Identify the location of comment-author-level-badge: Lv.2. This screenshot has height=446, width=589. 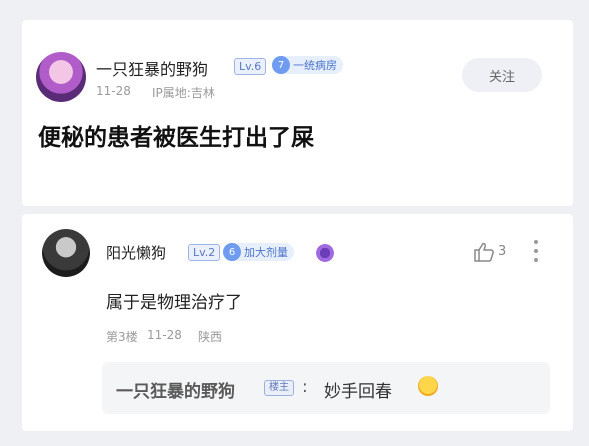
(204, 252).